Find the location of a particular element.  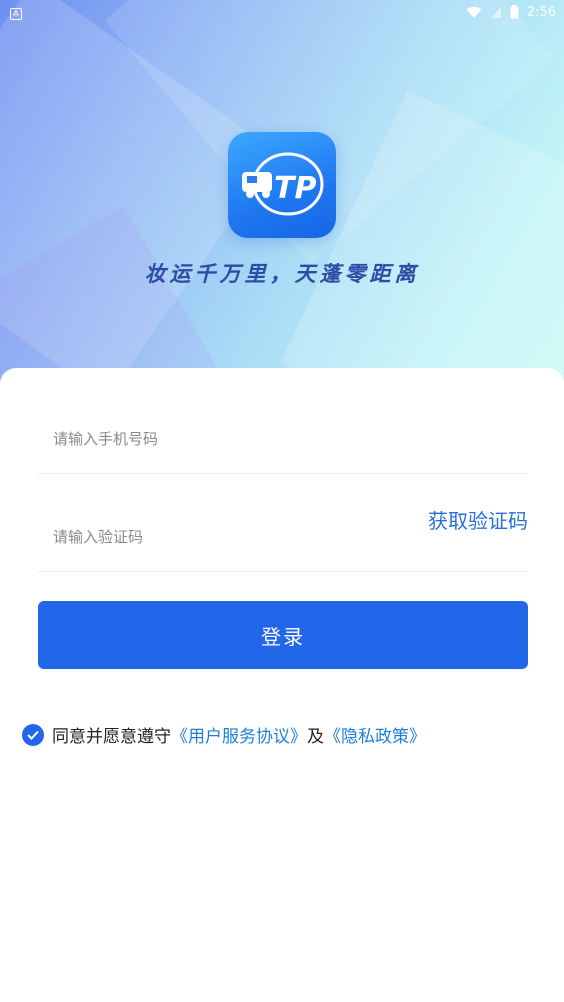

privacy-policy-link: 《隐私政策》 is located at coordinates (375, 734).